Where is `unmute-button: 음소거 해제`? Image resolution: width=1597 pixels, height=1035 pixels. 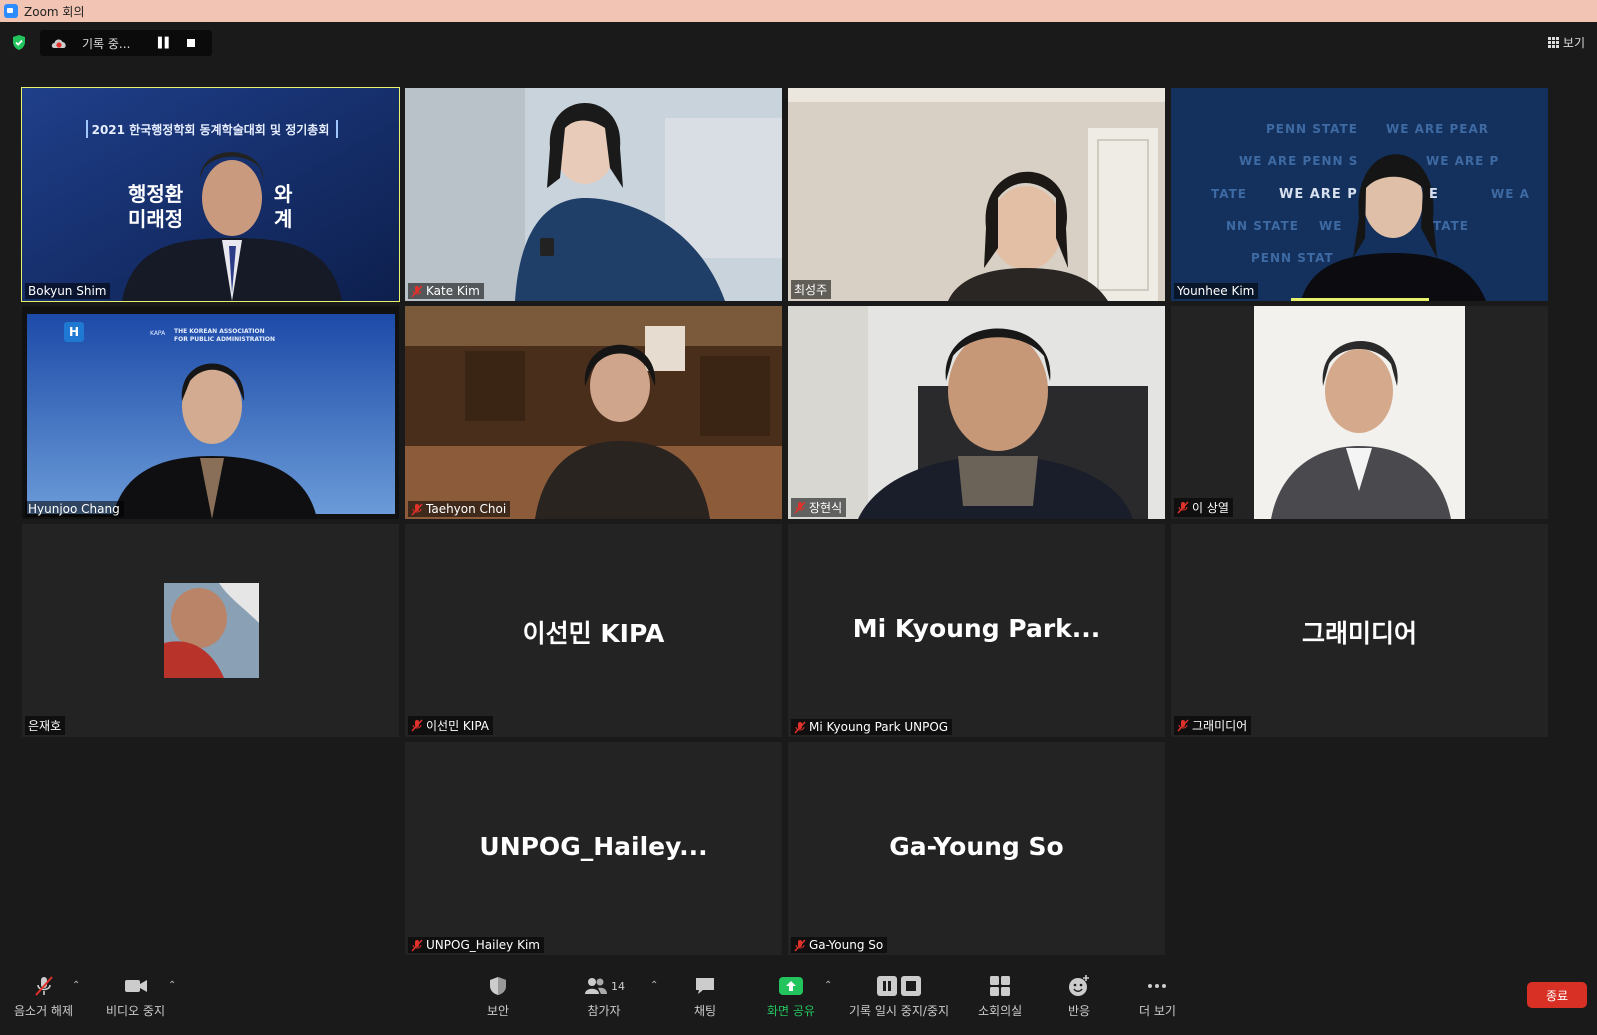
unmute-button: 음소거 해제 is located at coordinates (43, 996).